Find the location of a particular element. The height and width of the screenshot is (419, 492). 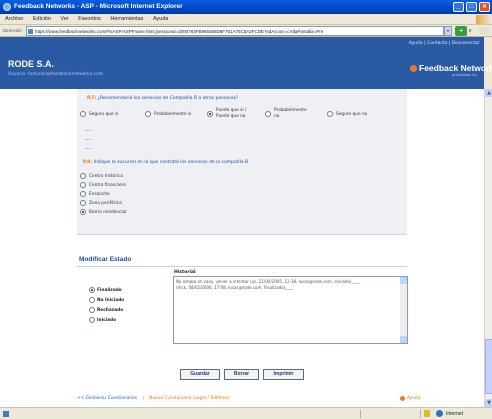

globe-icon is located at coordinates (439, 413).